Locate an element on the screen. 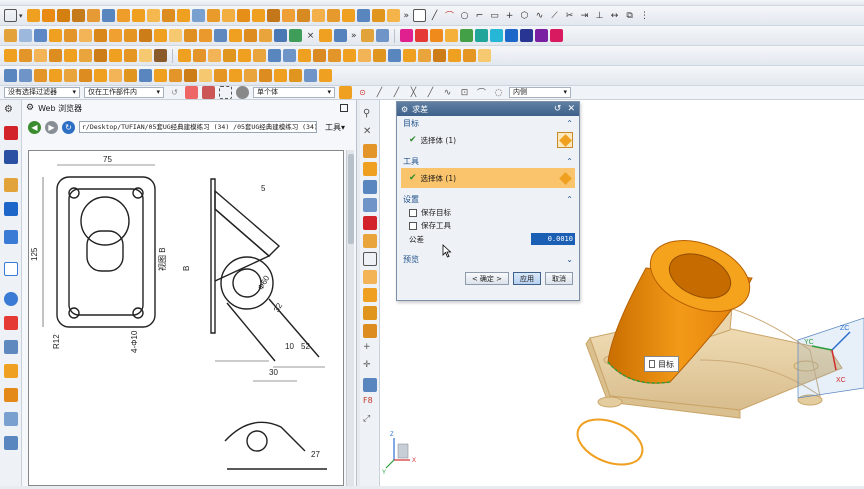 This screenshot has width=864, height=489. layer-icon is located at coordinates (370, 205).